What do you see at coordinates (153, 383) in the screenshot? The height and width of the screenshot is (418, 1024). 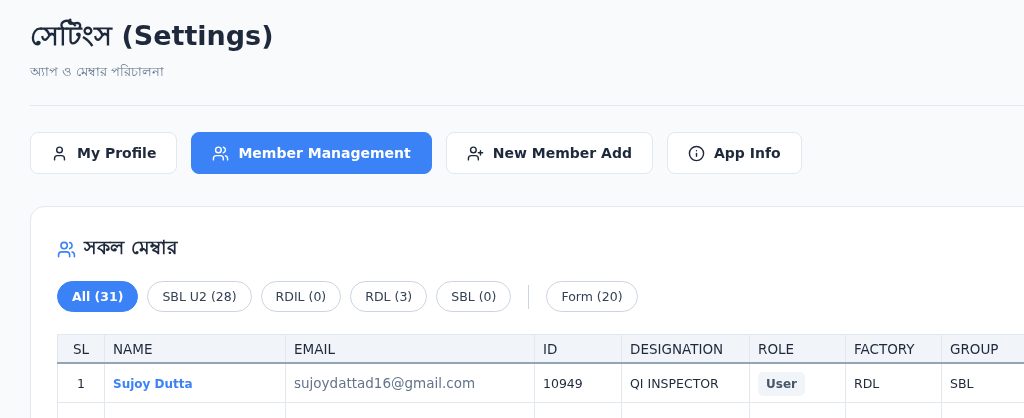 I see `member-name-link: Sujoy Dutta` at bounding box center [153, 383].